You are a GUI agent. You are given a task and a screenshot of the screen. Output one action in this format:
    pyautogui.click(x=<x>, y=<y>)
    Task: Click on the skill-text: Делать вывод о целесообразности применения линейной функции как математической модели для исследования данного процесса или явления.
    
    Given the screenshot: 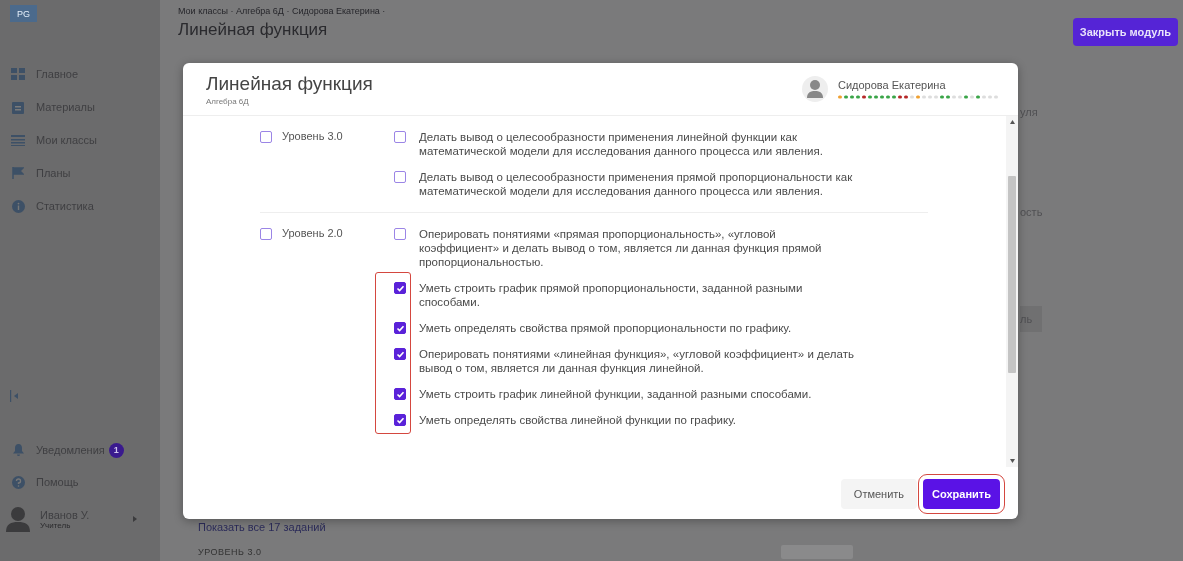 What is the action you would take?
    pyautogui.click(x=621, y=144)
    